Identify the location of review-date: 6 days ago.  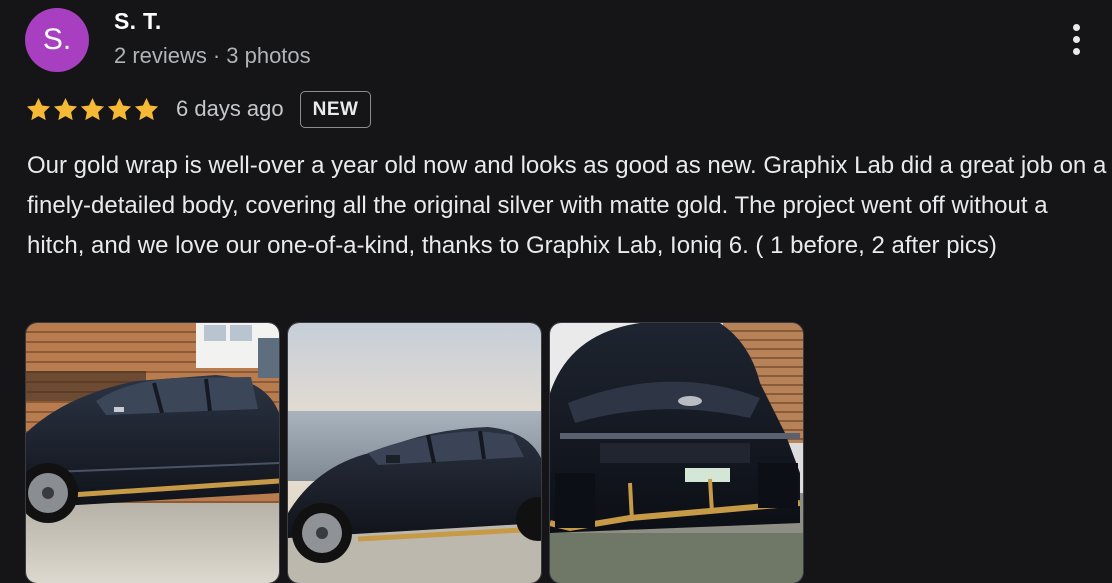
(230, 108).